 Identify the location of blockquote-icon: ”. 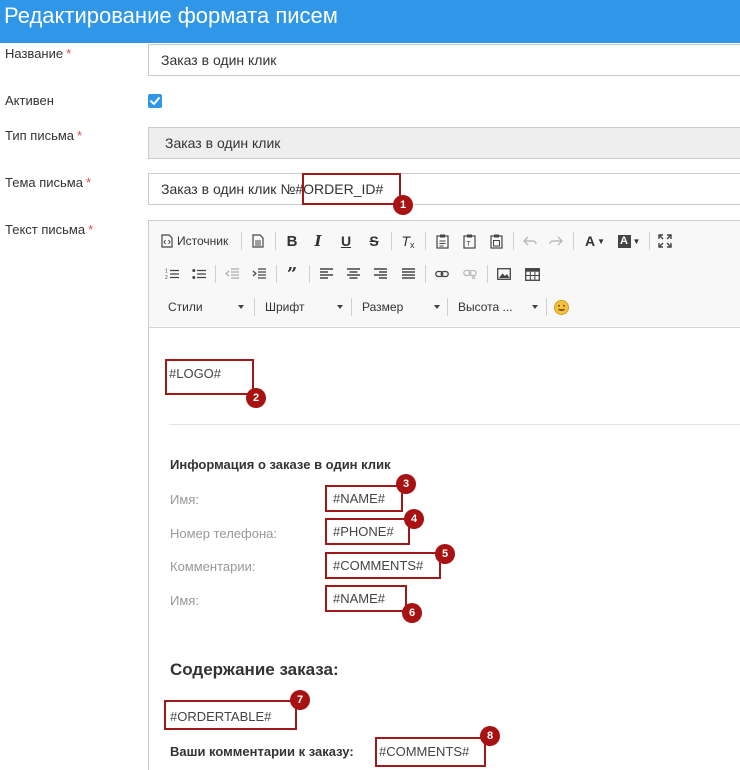
(292, 274).